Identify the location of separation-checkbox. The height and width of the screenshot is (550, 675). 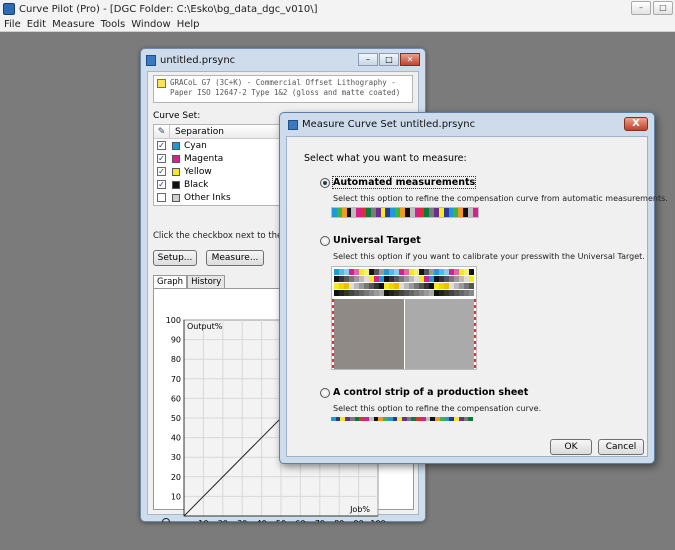
(161, 197).